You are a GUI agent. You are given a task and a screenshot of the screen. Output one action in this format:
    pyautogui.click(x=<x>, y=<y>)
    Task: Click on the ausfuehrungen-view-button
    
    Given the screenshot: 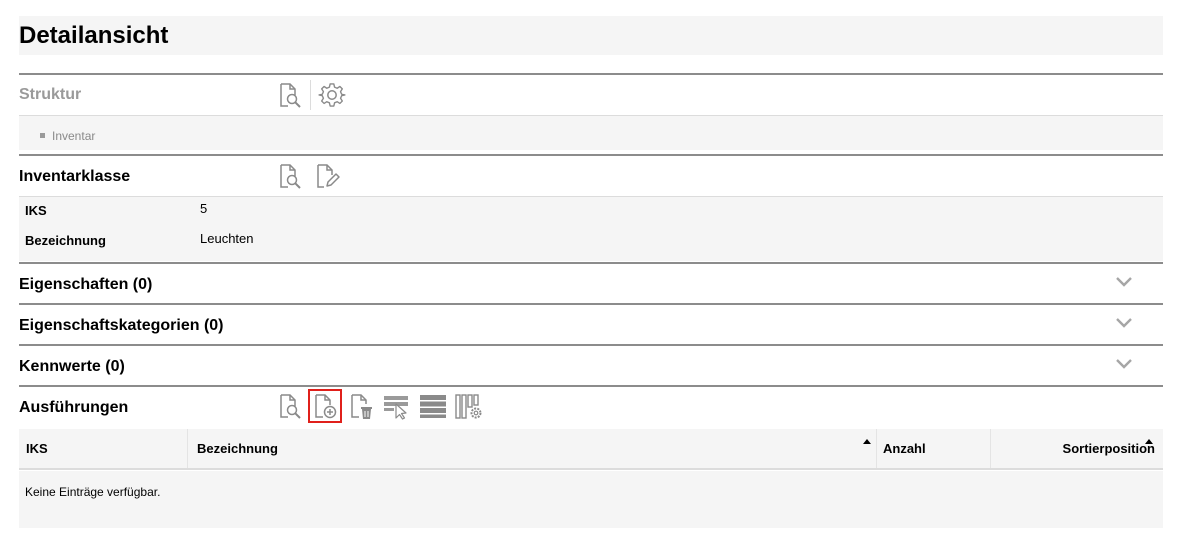 What is the action you would take?
    pyautogui.click(x=289, y=406)
    